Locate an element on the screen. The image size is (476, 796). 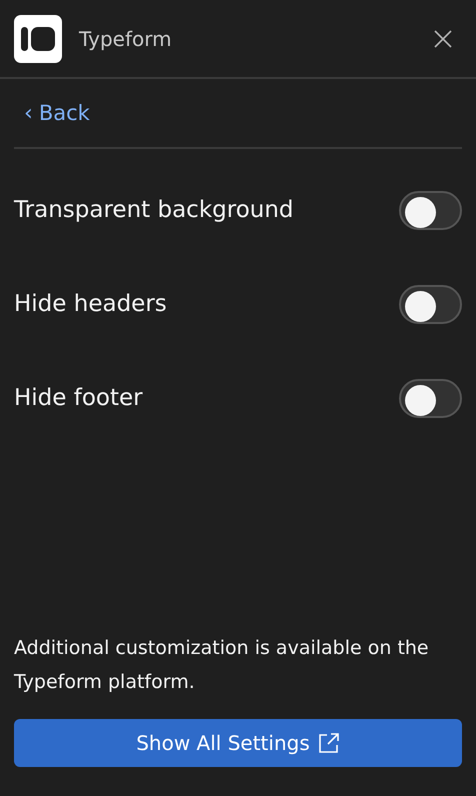
setting-label: Hide headers is located at coordinates (90, 304).